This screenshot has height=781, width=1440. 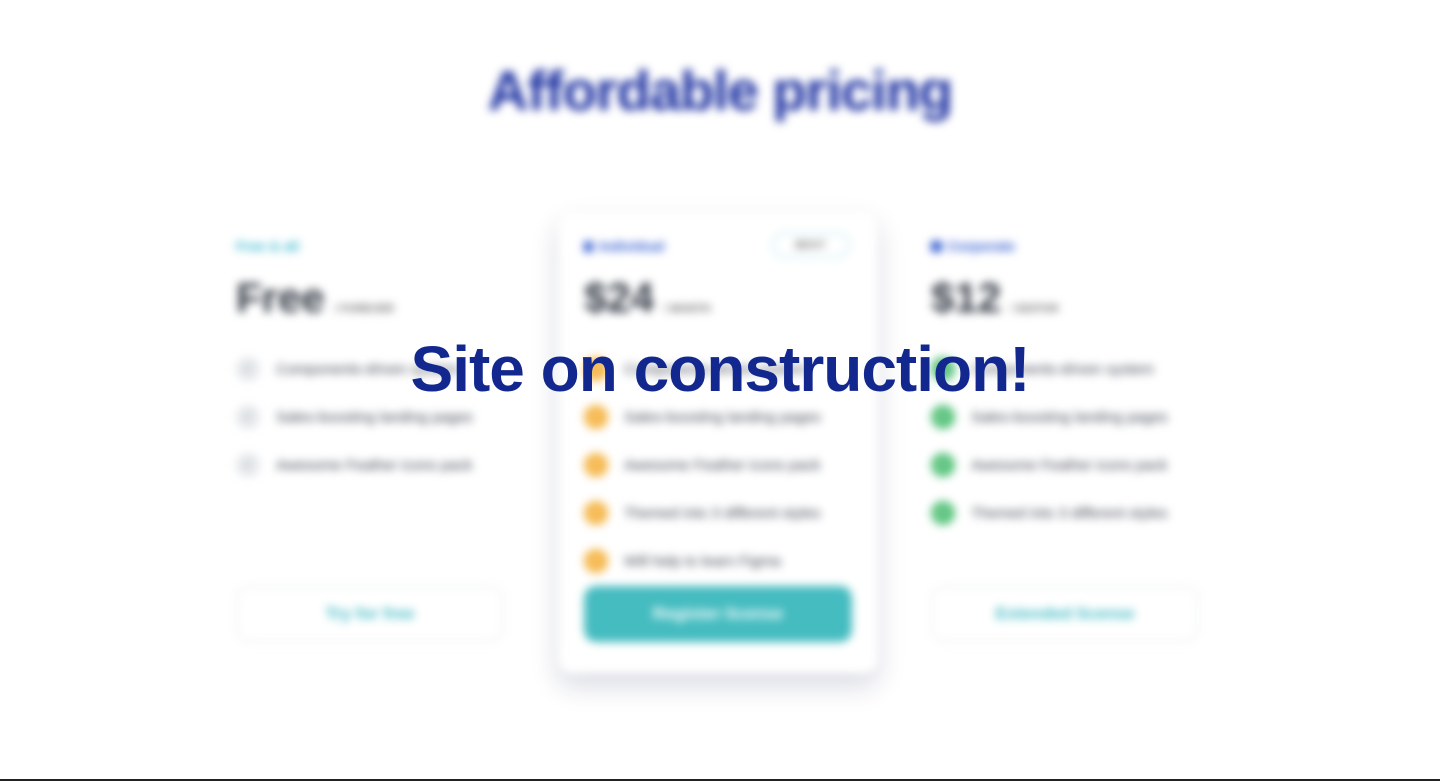 What do you see at coordinates (619, 297) in the screenshot?
I see `plan-price: $24` at bounding box center [619, 297].